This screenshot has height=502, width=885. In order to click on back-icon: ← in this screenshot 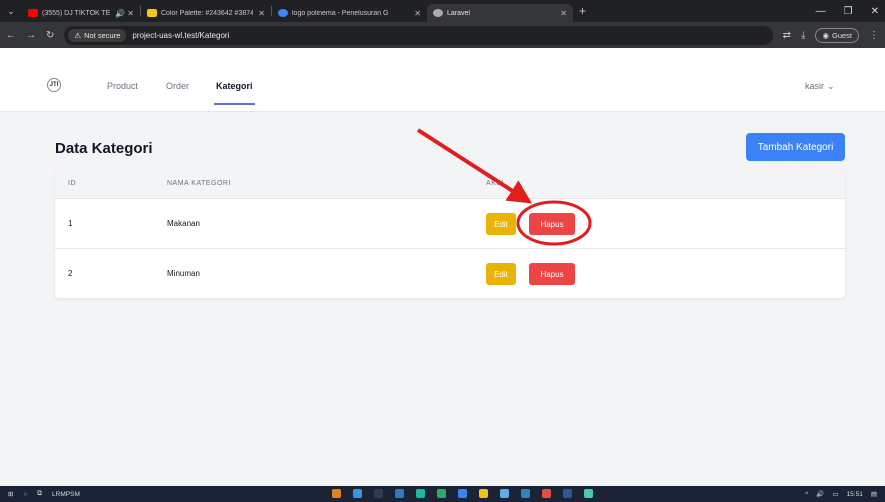, I will do `click(11, 35)`.